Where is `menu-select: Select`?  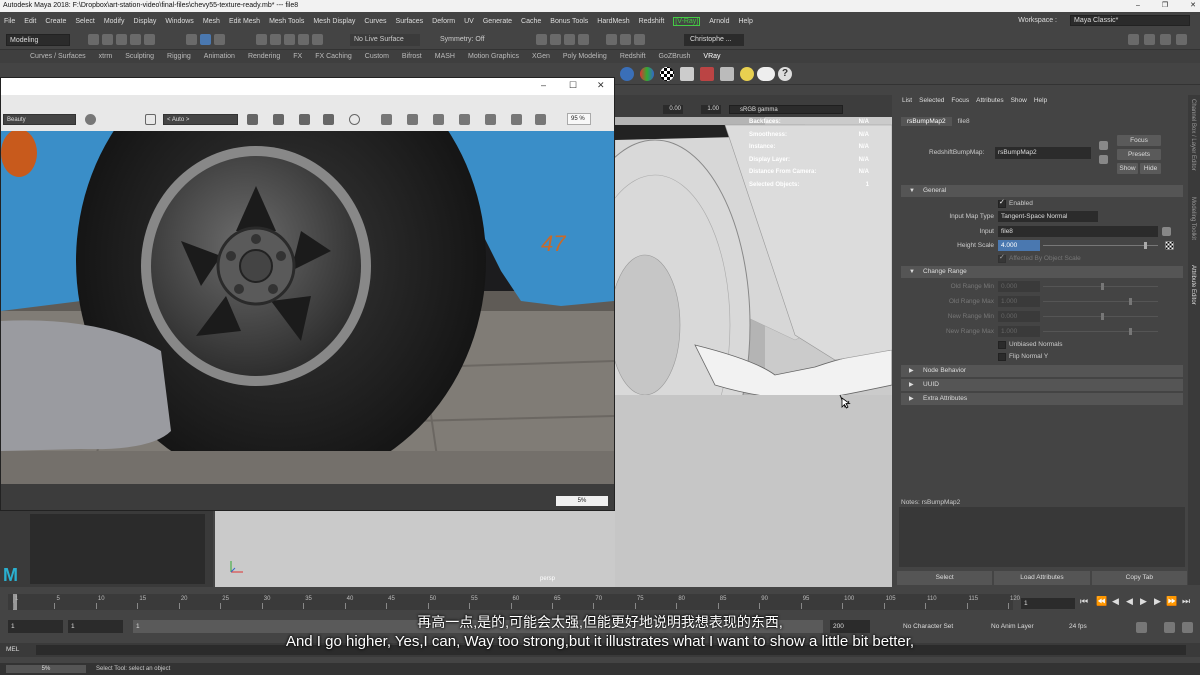 menu-select: Select is located at coordinates (84, 21).